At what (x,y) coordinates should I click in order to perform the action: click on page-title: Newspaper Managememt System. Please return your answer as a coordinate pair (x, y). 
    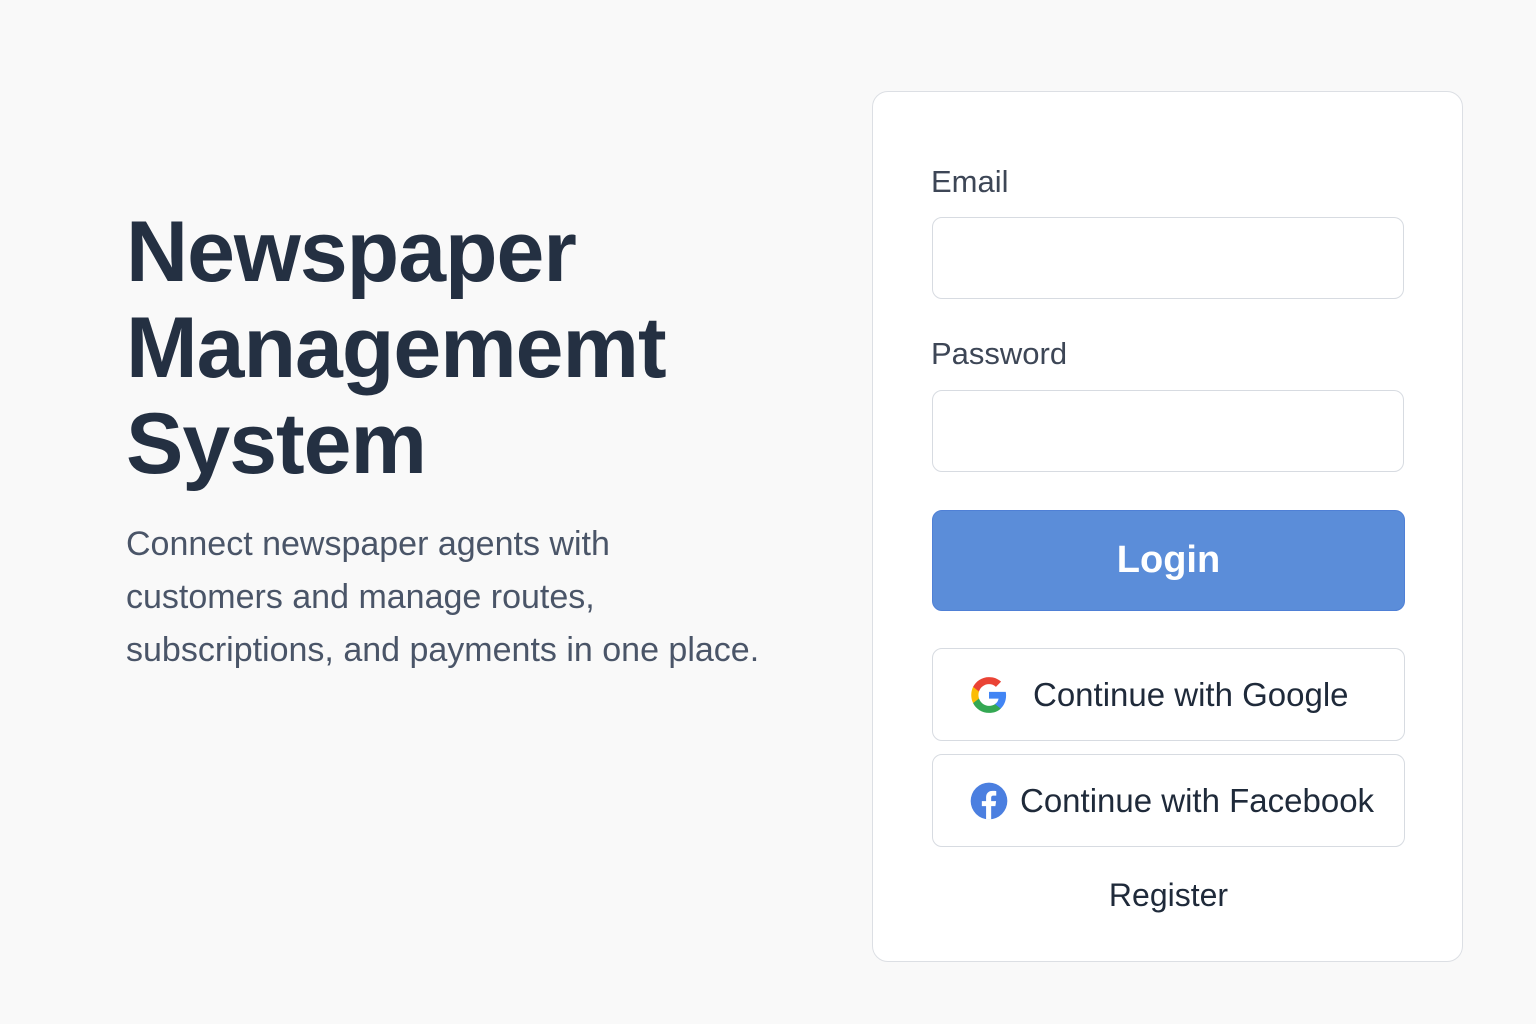
    Looking at the image, I should click on (486, 348).